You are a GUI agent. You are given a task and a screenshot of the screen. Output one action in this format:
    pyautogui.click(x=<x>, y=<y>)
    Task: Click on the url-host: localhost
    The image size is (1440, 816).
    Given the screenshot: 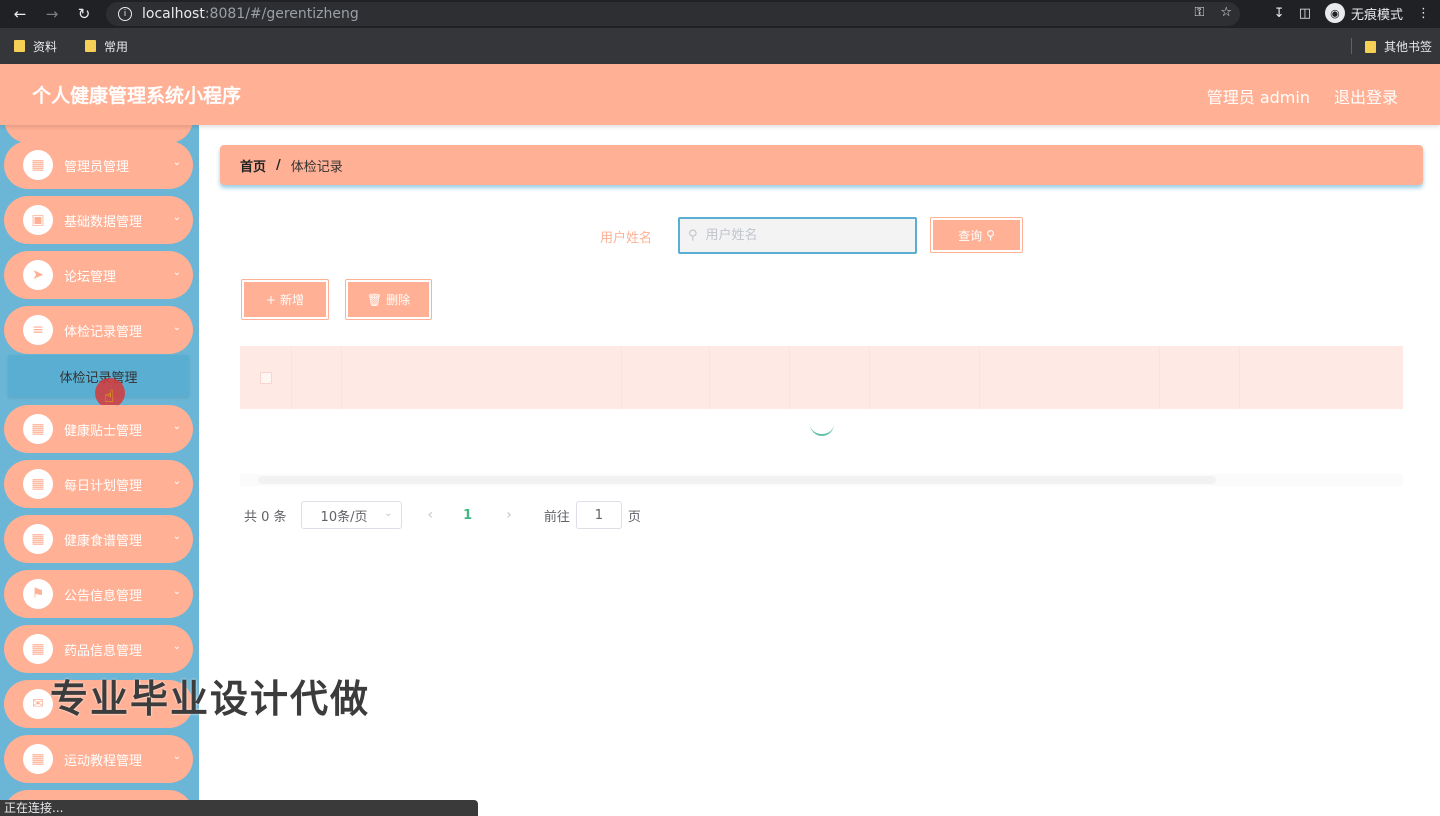 What is the action you would take?
    pyautogui.click(x=173, y=14)
    